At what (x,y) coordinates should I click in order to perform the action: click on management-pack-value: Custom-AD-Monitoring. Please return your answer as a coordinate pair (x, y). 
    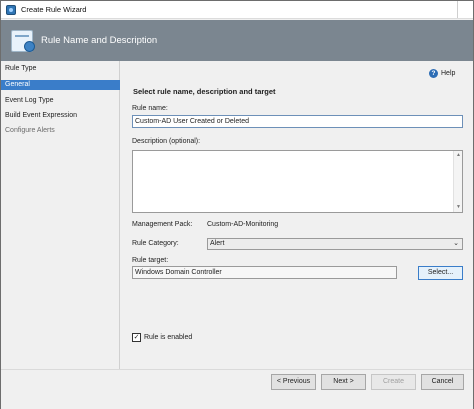
    Looking at the image, I should click on (243, 224).